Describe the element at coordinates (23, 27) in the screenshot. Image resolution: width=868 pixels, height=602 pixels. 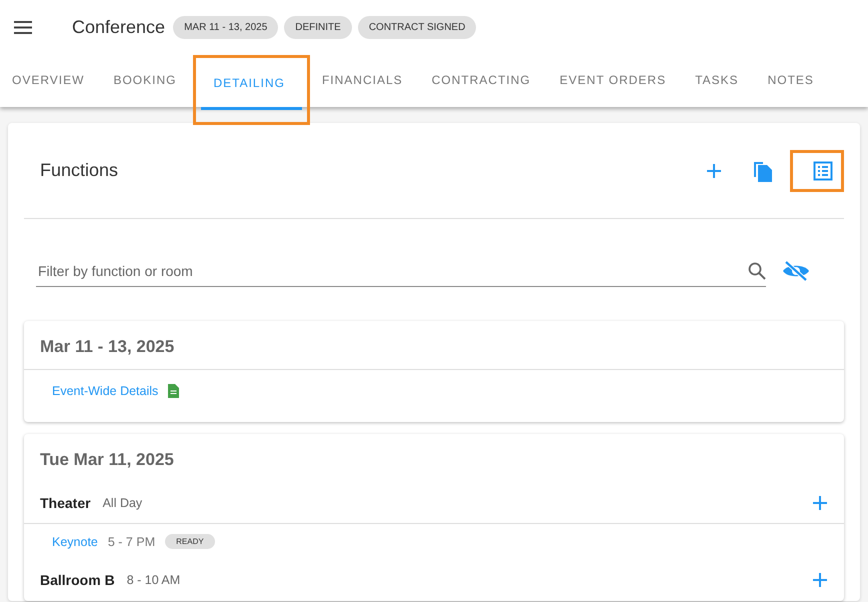
I see `menu-icon` at that location.